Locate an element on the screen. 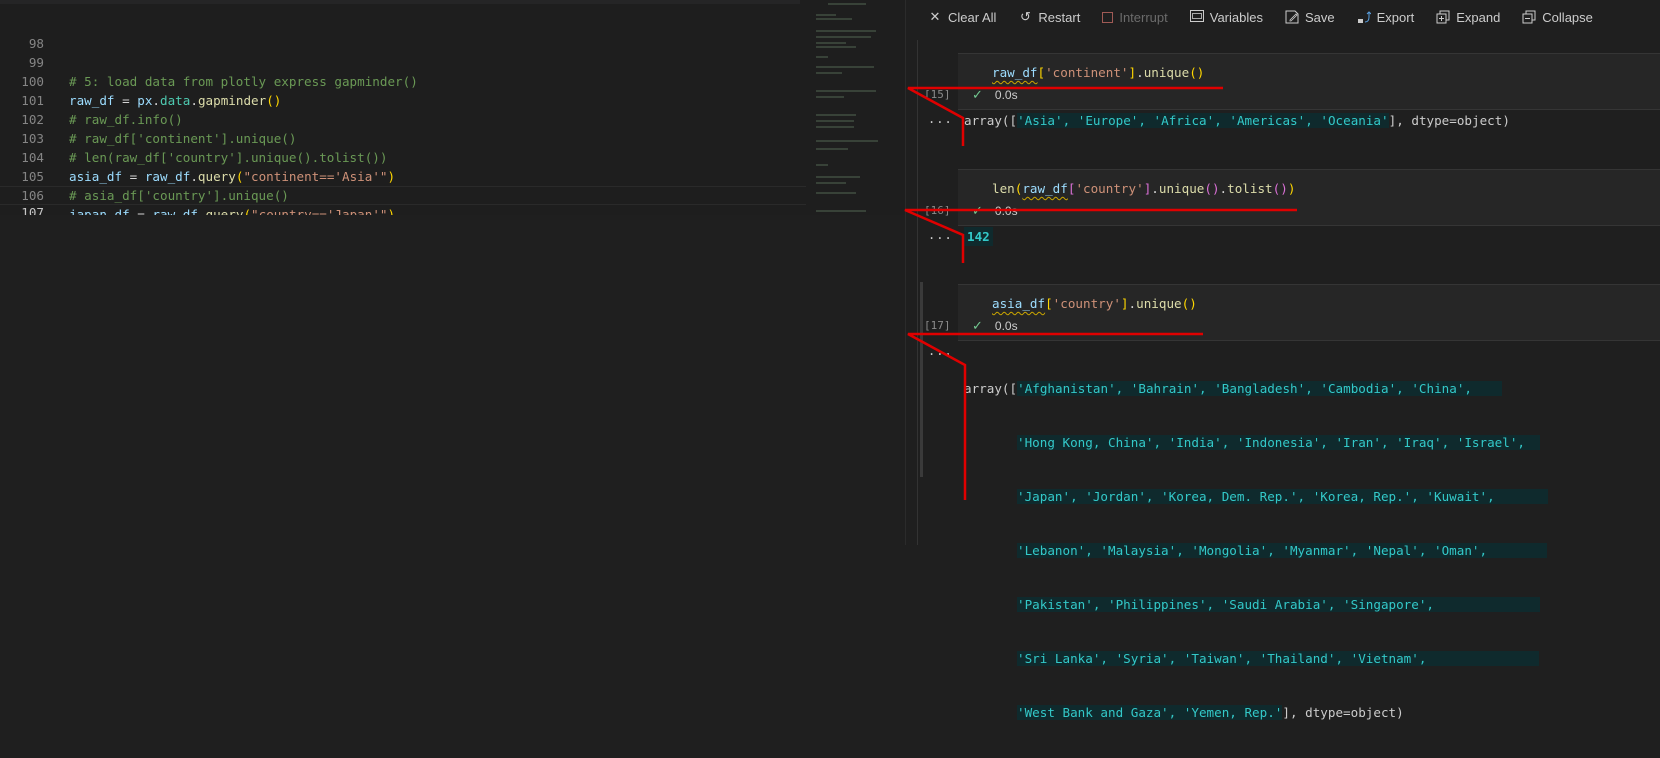  cell-input: asia_df['country'].unique() is located at coordinates (1309, 312).